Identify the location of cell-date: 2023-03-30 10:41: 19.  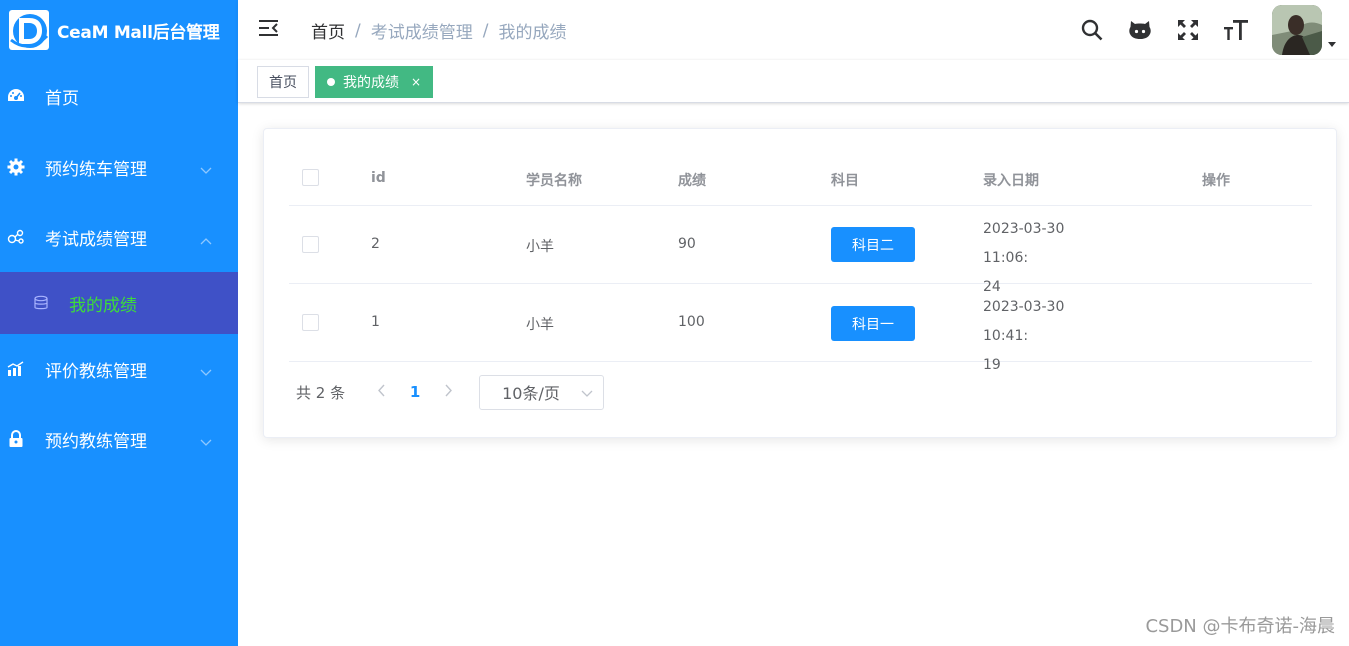
(1048, 336).